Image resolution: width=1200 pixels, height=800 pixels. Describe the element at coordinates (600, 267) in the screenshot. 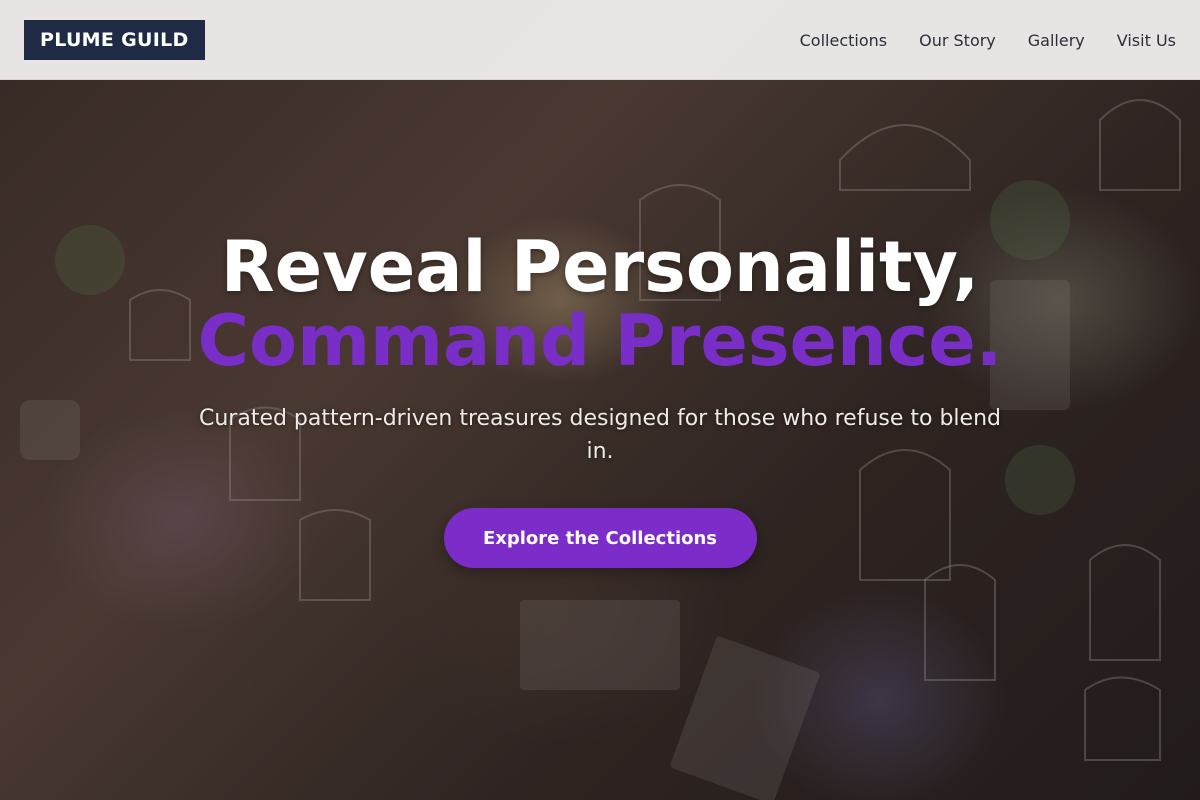

I see `headline-line-1: Reveal Personality,` at that location.